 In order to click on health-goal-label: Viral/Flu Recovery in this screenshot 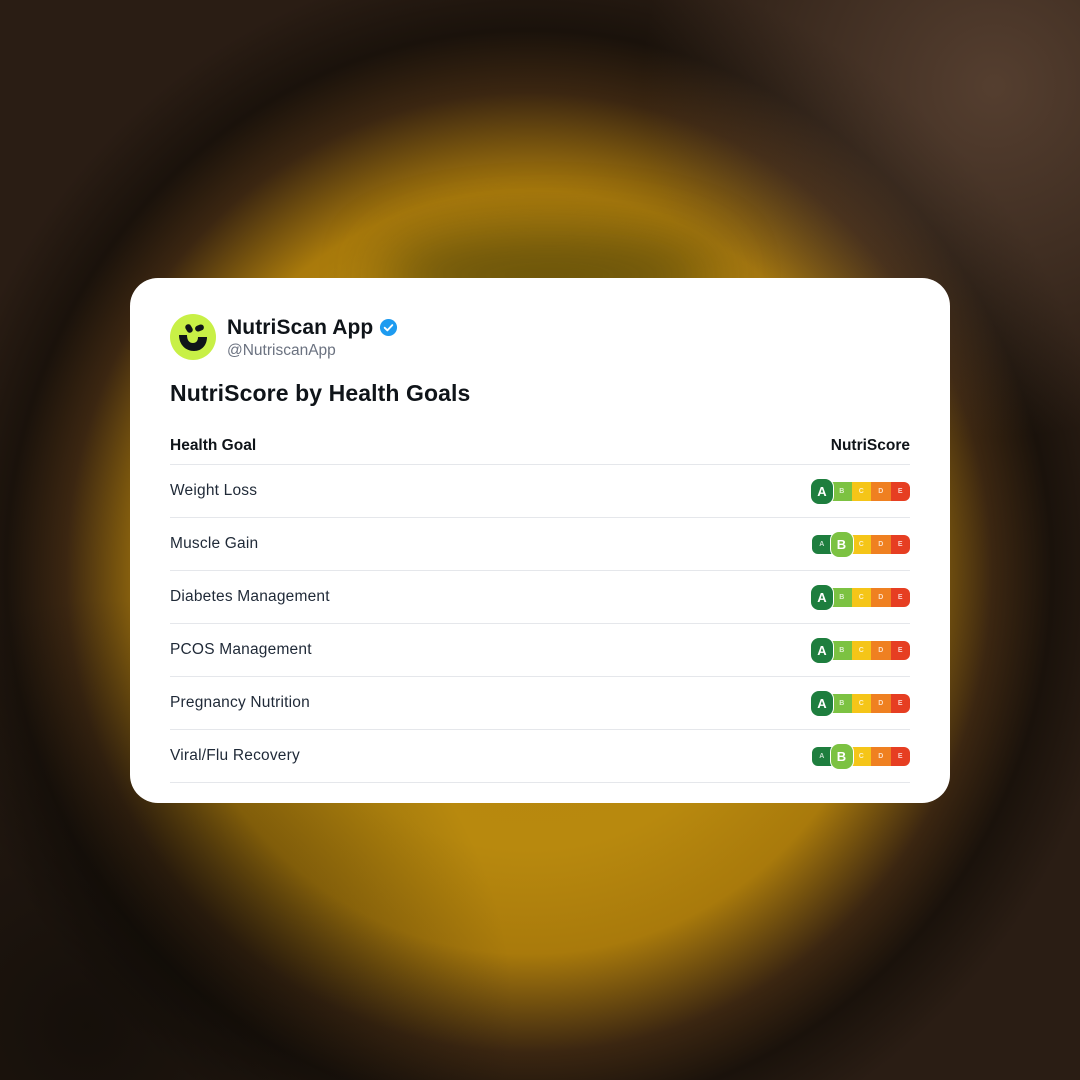, I will do `click(235, 755)`.